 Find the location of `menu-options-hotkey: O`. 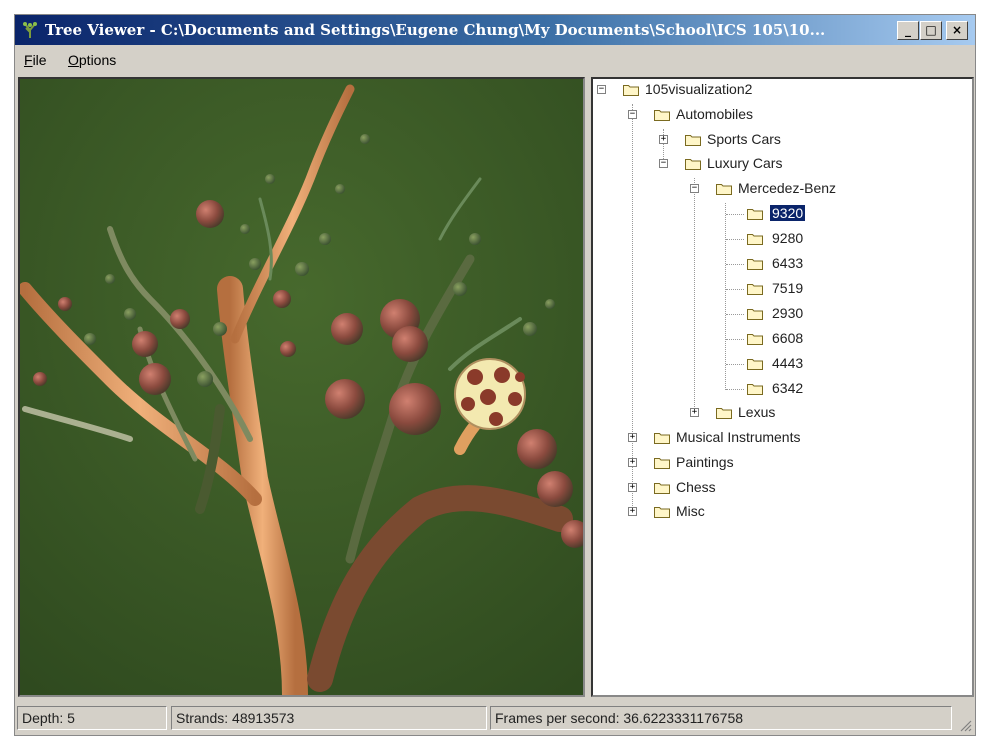

menu-options-hotkey: O is located at coordinates (73, 60).